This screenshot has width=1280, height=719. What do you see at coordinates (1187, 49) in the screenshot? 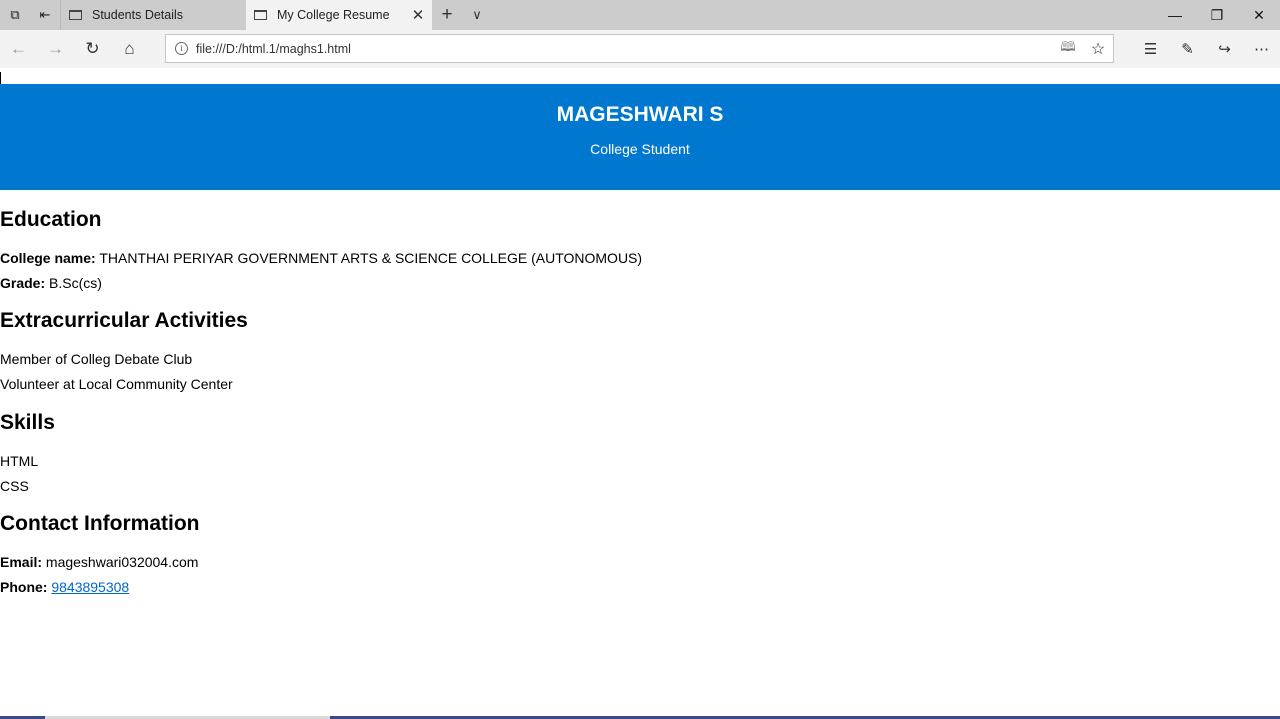
I see `web-note-icon: ✎` at bounding box center [1187, 49].